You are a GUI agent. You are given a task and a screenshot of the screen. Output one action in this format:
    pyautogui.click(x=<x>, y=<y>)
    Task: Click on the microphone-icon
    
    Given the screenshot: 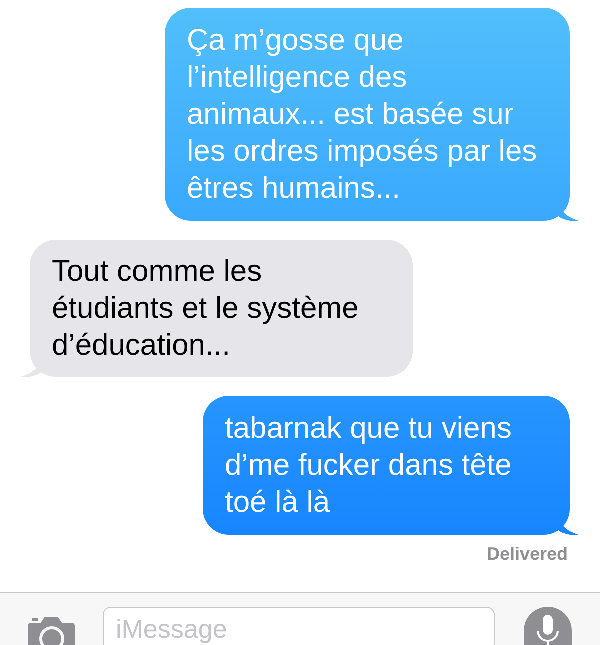 What is the action you would take?
    pyautogui.click(x=548, y=626)
    